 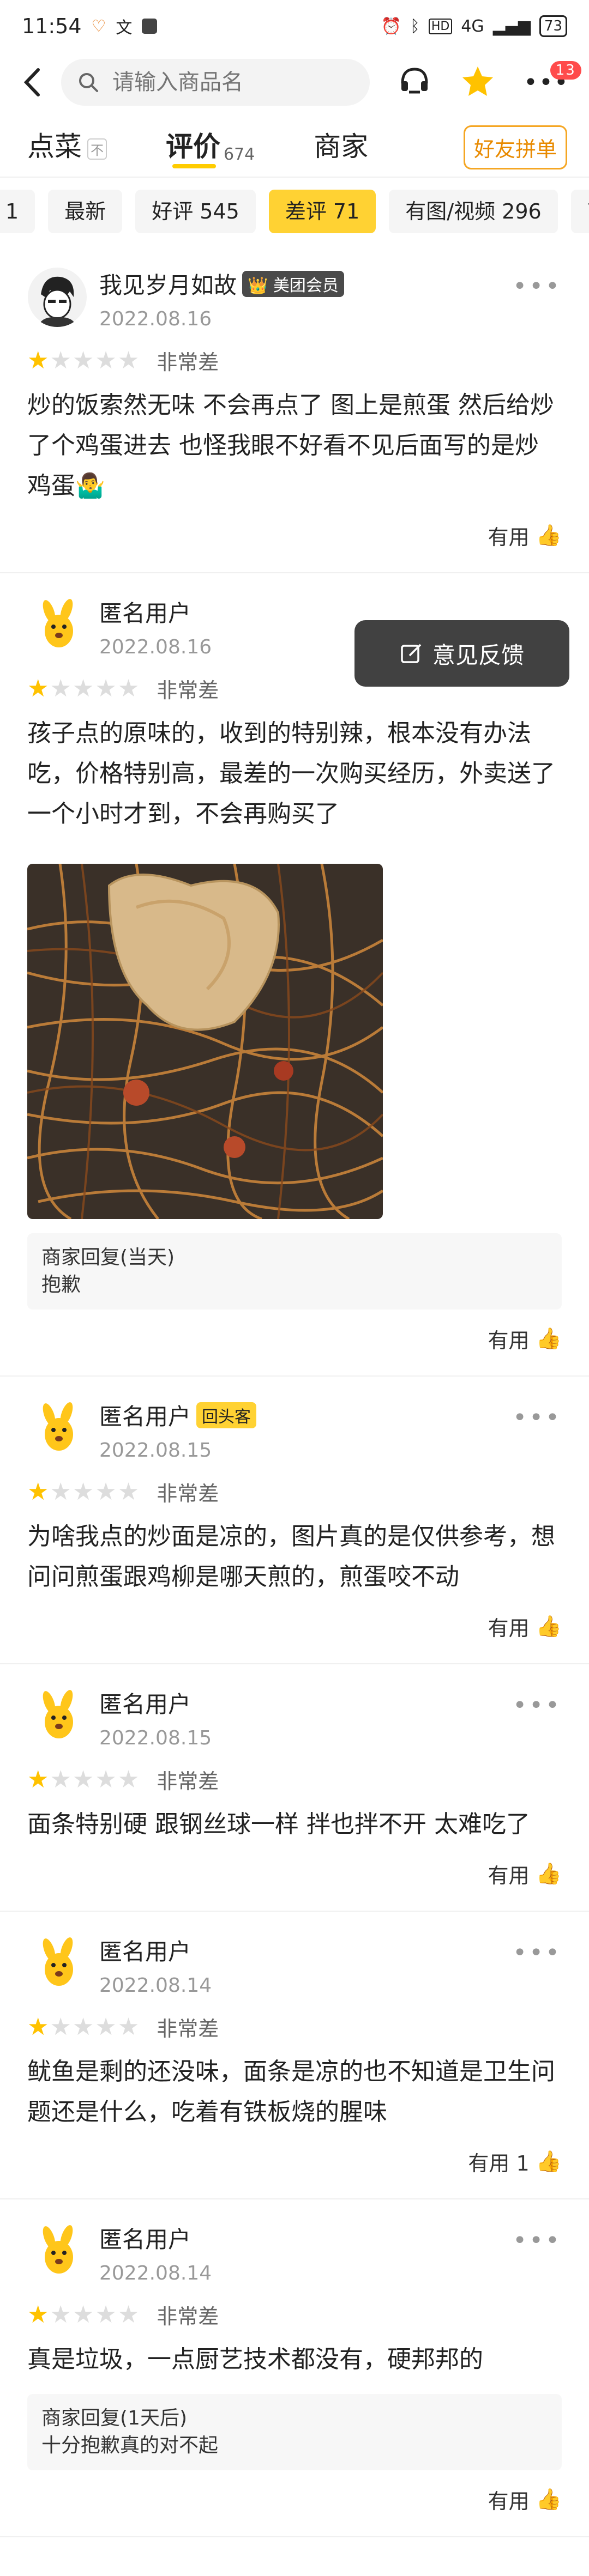 I want to click on back-button, so click(x=31, y=83).